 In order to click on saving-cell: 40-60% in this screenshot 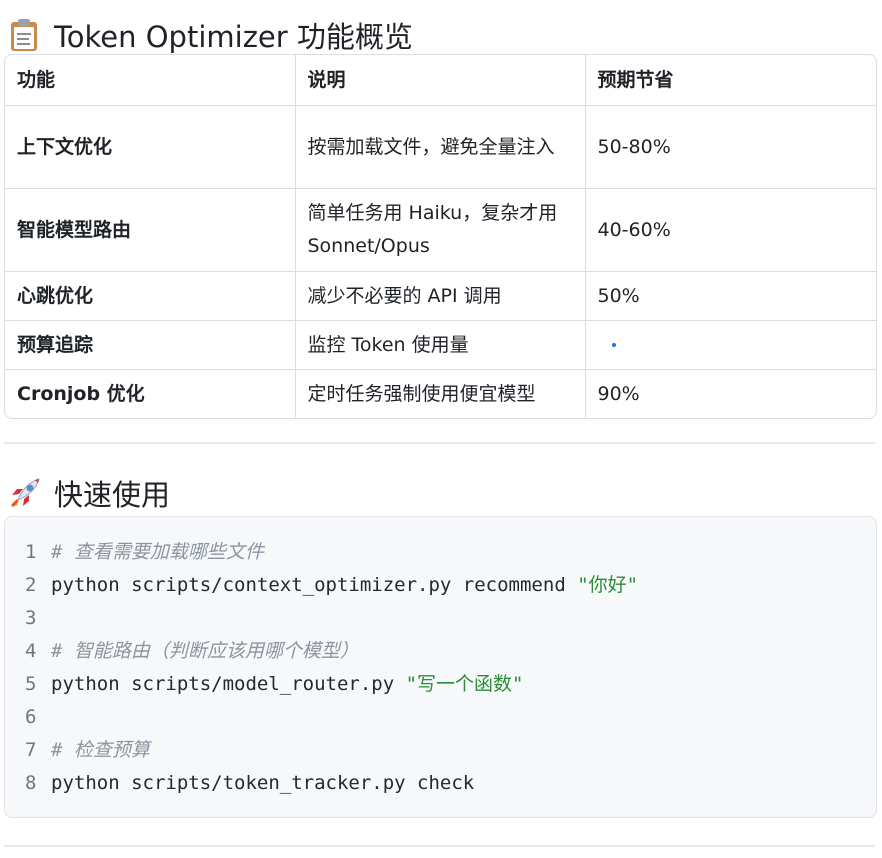, I will do `click(730, 230)`.